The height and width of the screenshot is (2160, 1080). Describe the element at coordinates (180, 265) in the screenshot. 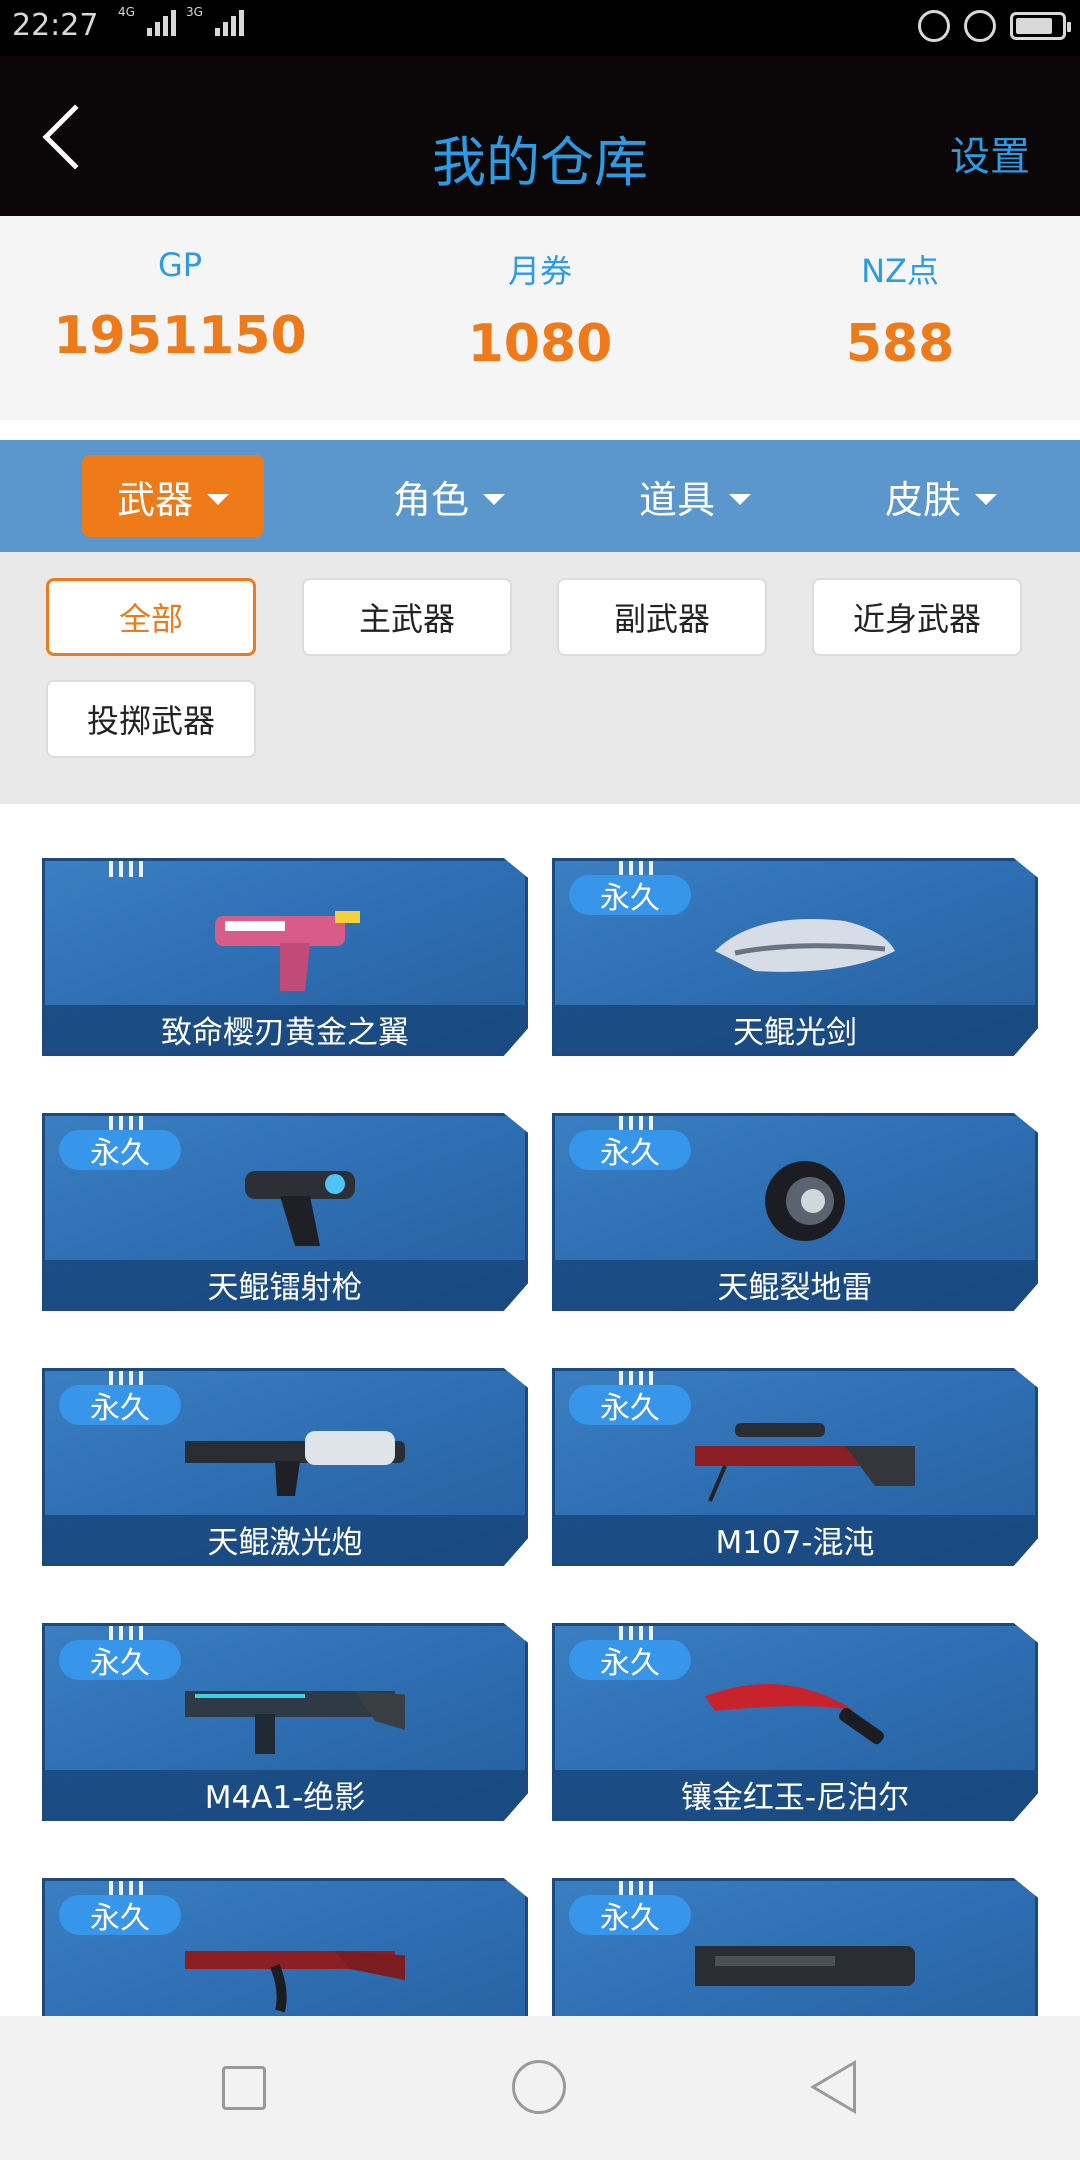

I see `currency-label: GP` at that location.